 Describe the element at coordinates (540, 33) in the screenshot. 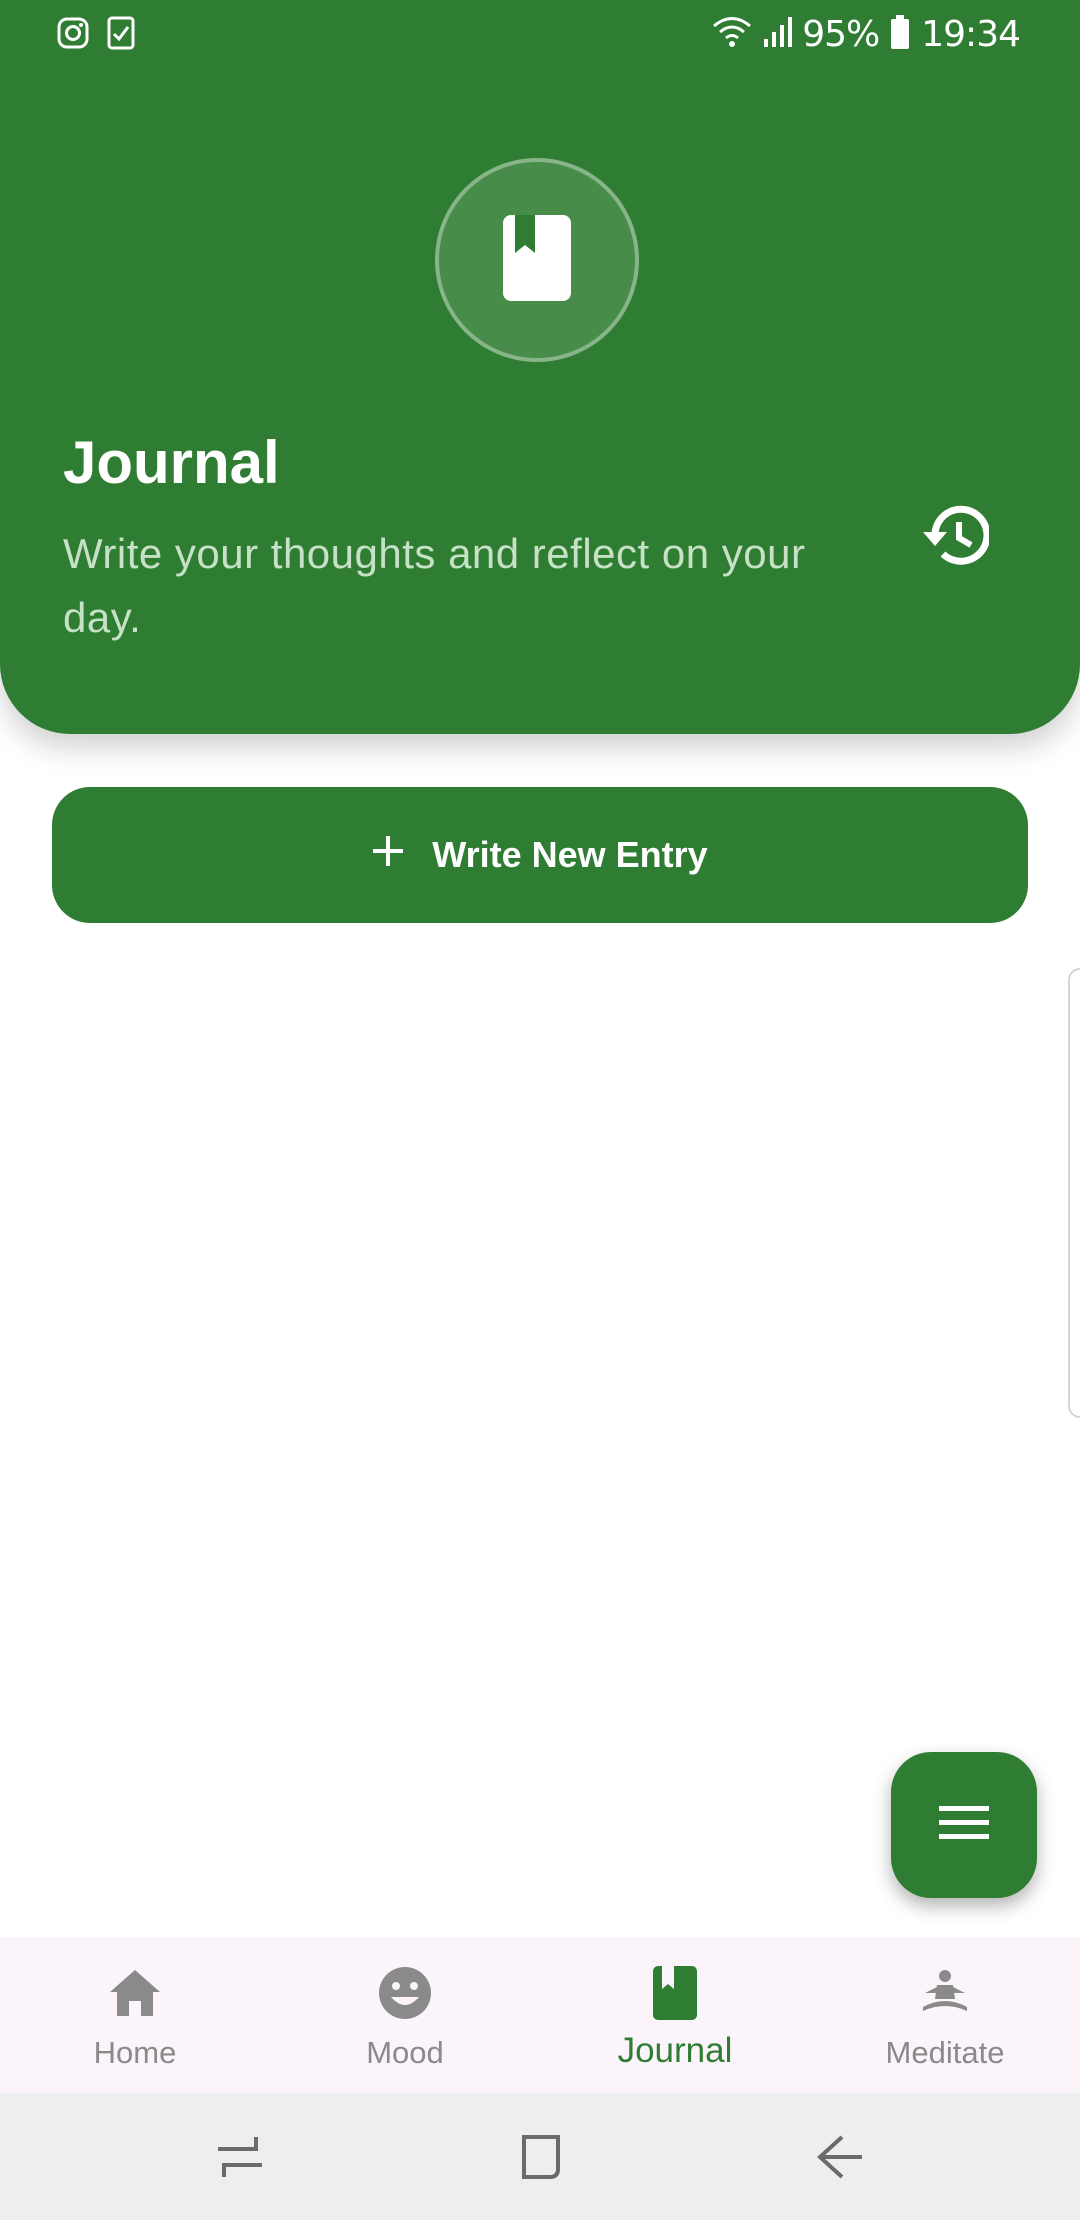

I see `status-bar: 95% 19:34` at that location.